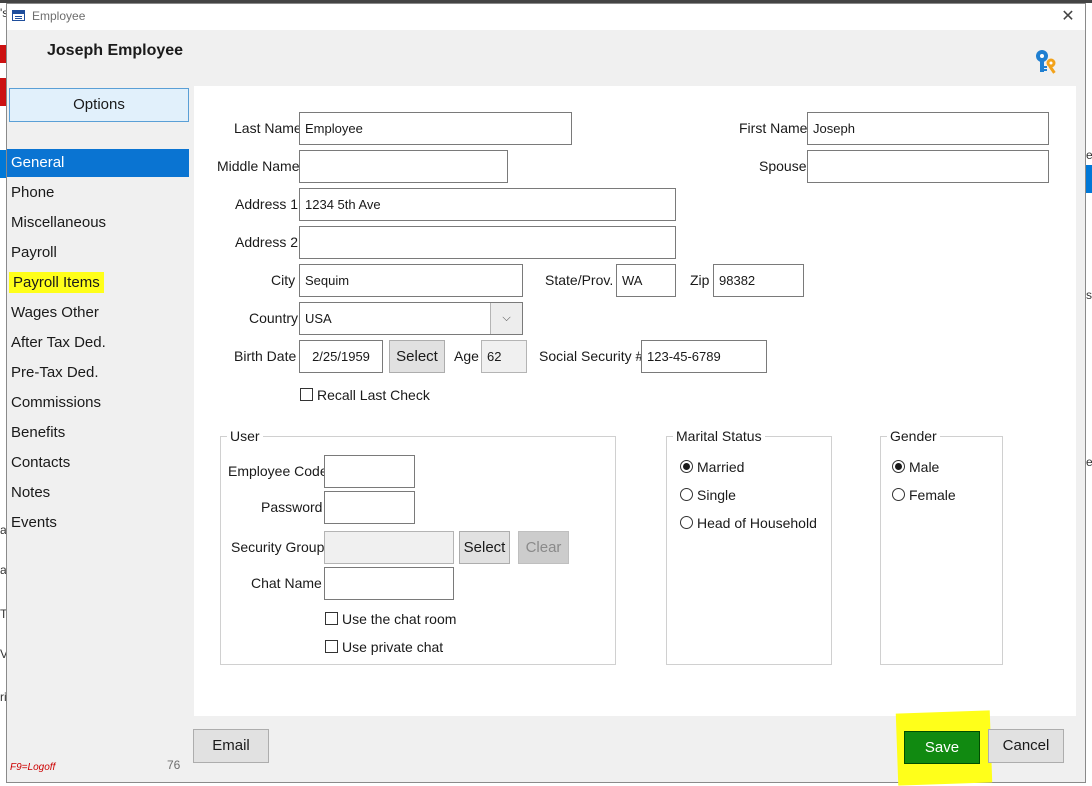 This screenshot has height=786, width=1092. I want to click on country-select: USA ⌵, so click(411, 318).